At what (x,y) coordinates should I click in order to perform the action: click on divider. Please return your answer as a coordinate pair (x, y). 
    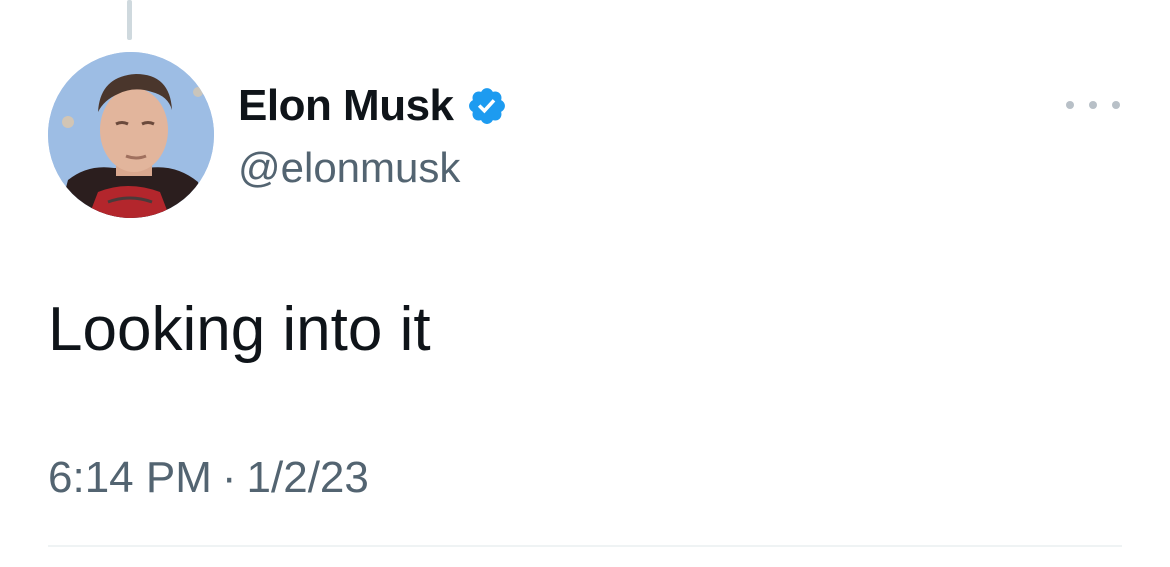
    Looking at the image, I should click on (585, 546).